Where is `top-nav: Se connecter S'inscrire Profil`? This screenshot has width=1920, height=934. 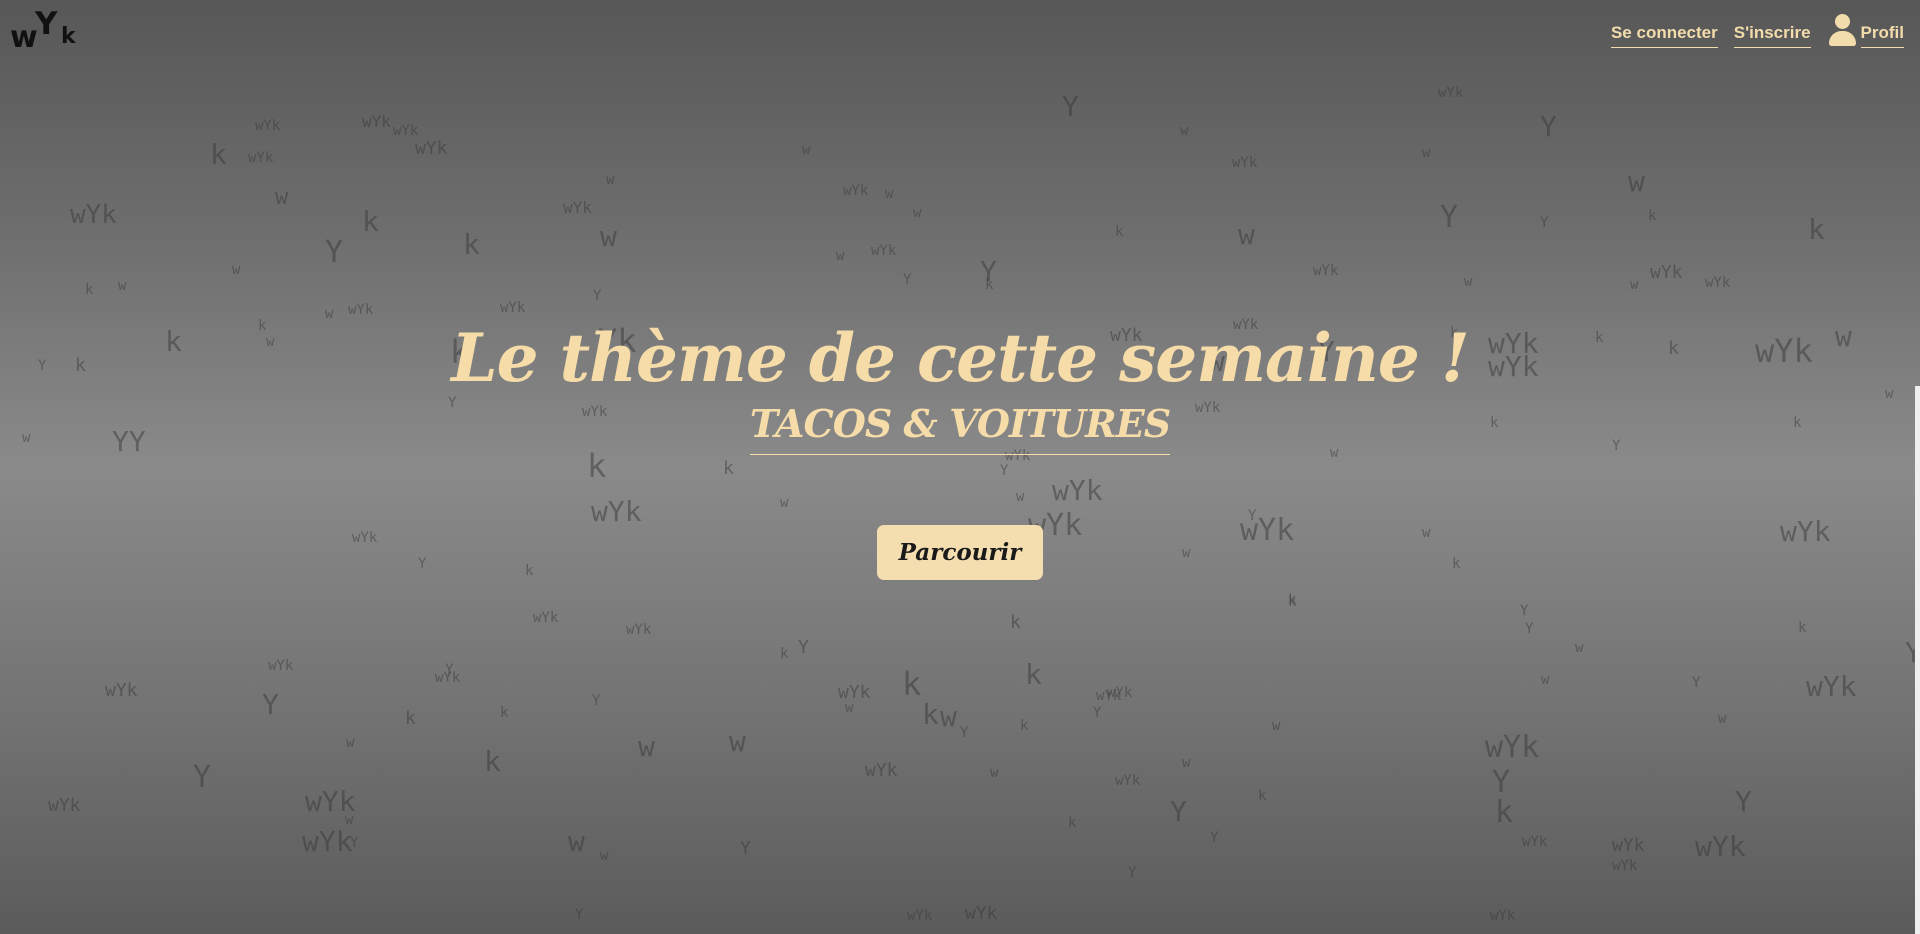
top-nav: Se connecter S'inscrire Profil is located at coordinates (1757, 31).